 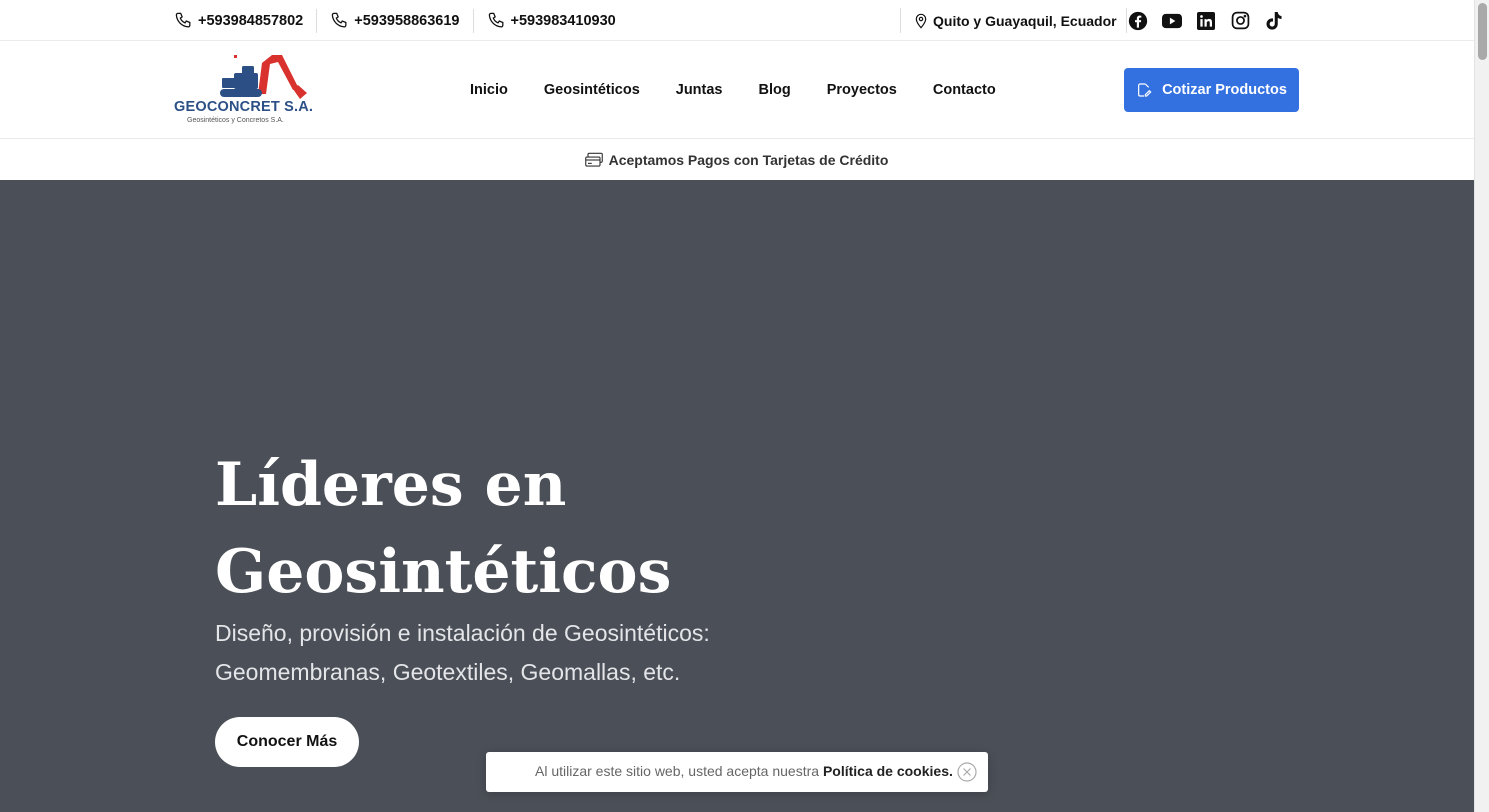 What do you see at coordinates (775, 90) in the screenshot?
I see `nav-item-blog: Blog` at bounding box center [775, 90].